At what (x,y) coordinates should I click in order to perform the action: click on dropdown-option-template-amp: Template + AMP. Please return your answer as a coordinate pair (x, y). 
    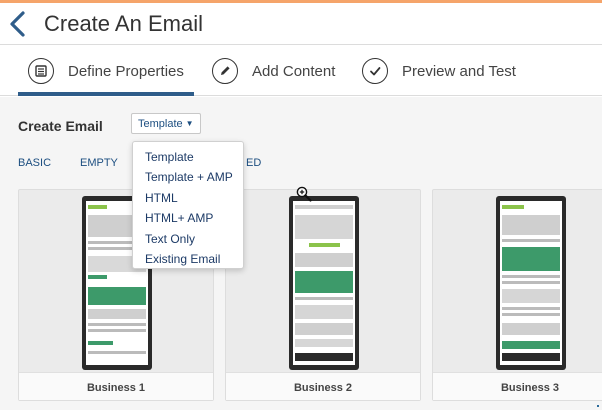
    Looking at the image, I should click on (188, 177).